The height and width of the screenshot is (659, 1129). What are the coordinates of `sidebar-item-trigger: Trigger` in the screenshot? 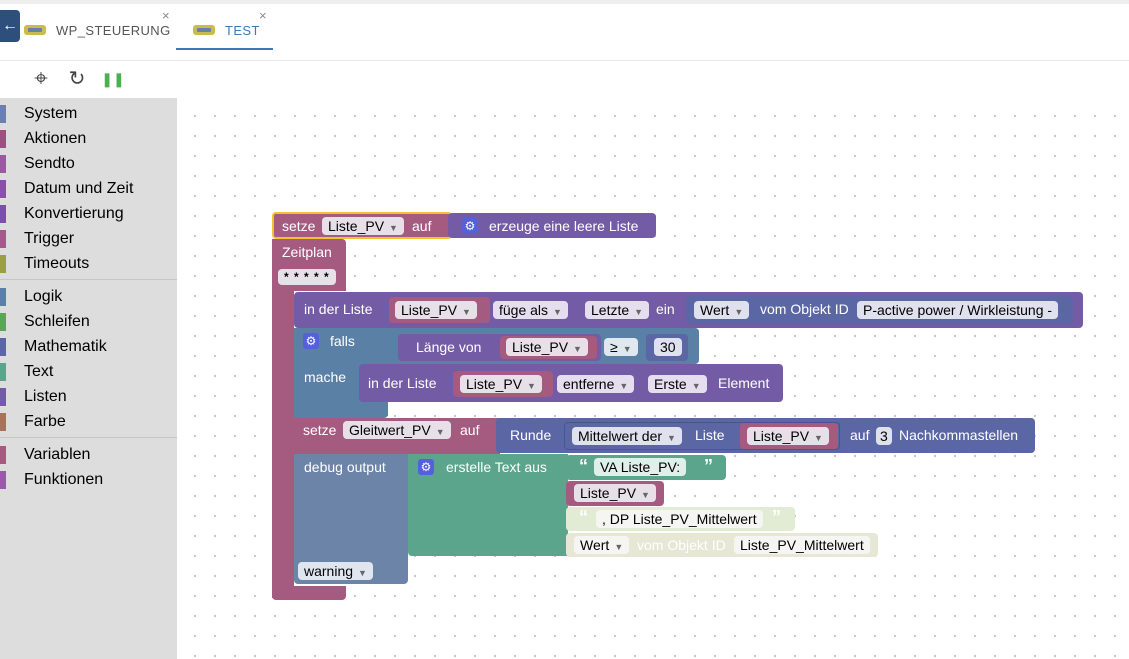 It's located at (88, 239).